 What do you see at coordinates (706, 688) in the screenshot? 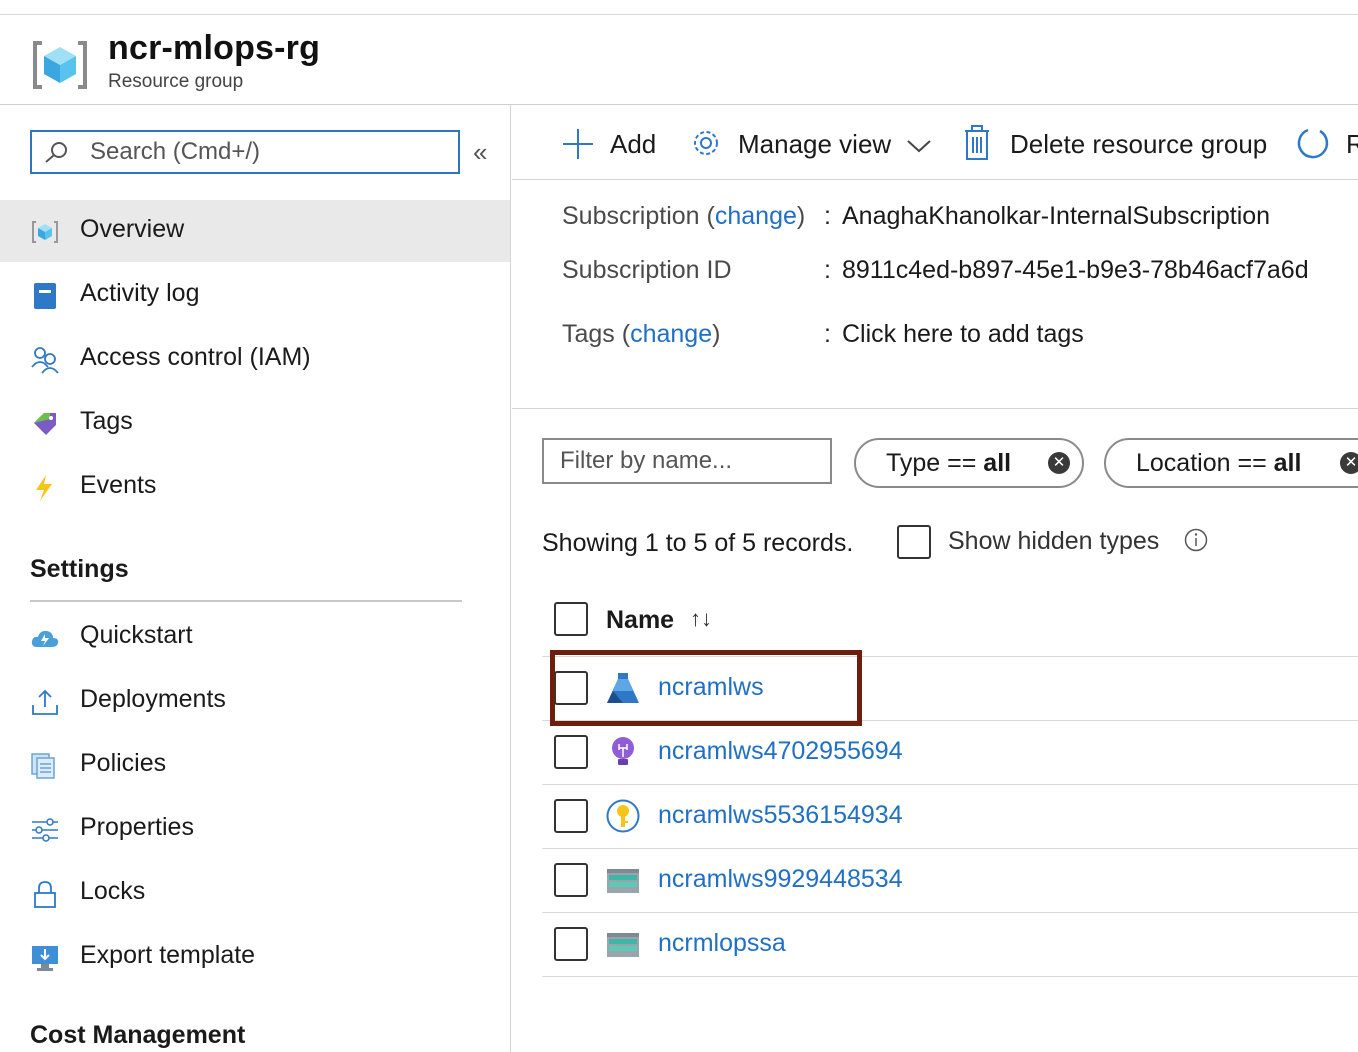
I see `highlight-box` at bounding box center [706, 688].